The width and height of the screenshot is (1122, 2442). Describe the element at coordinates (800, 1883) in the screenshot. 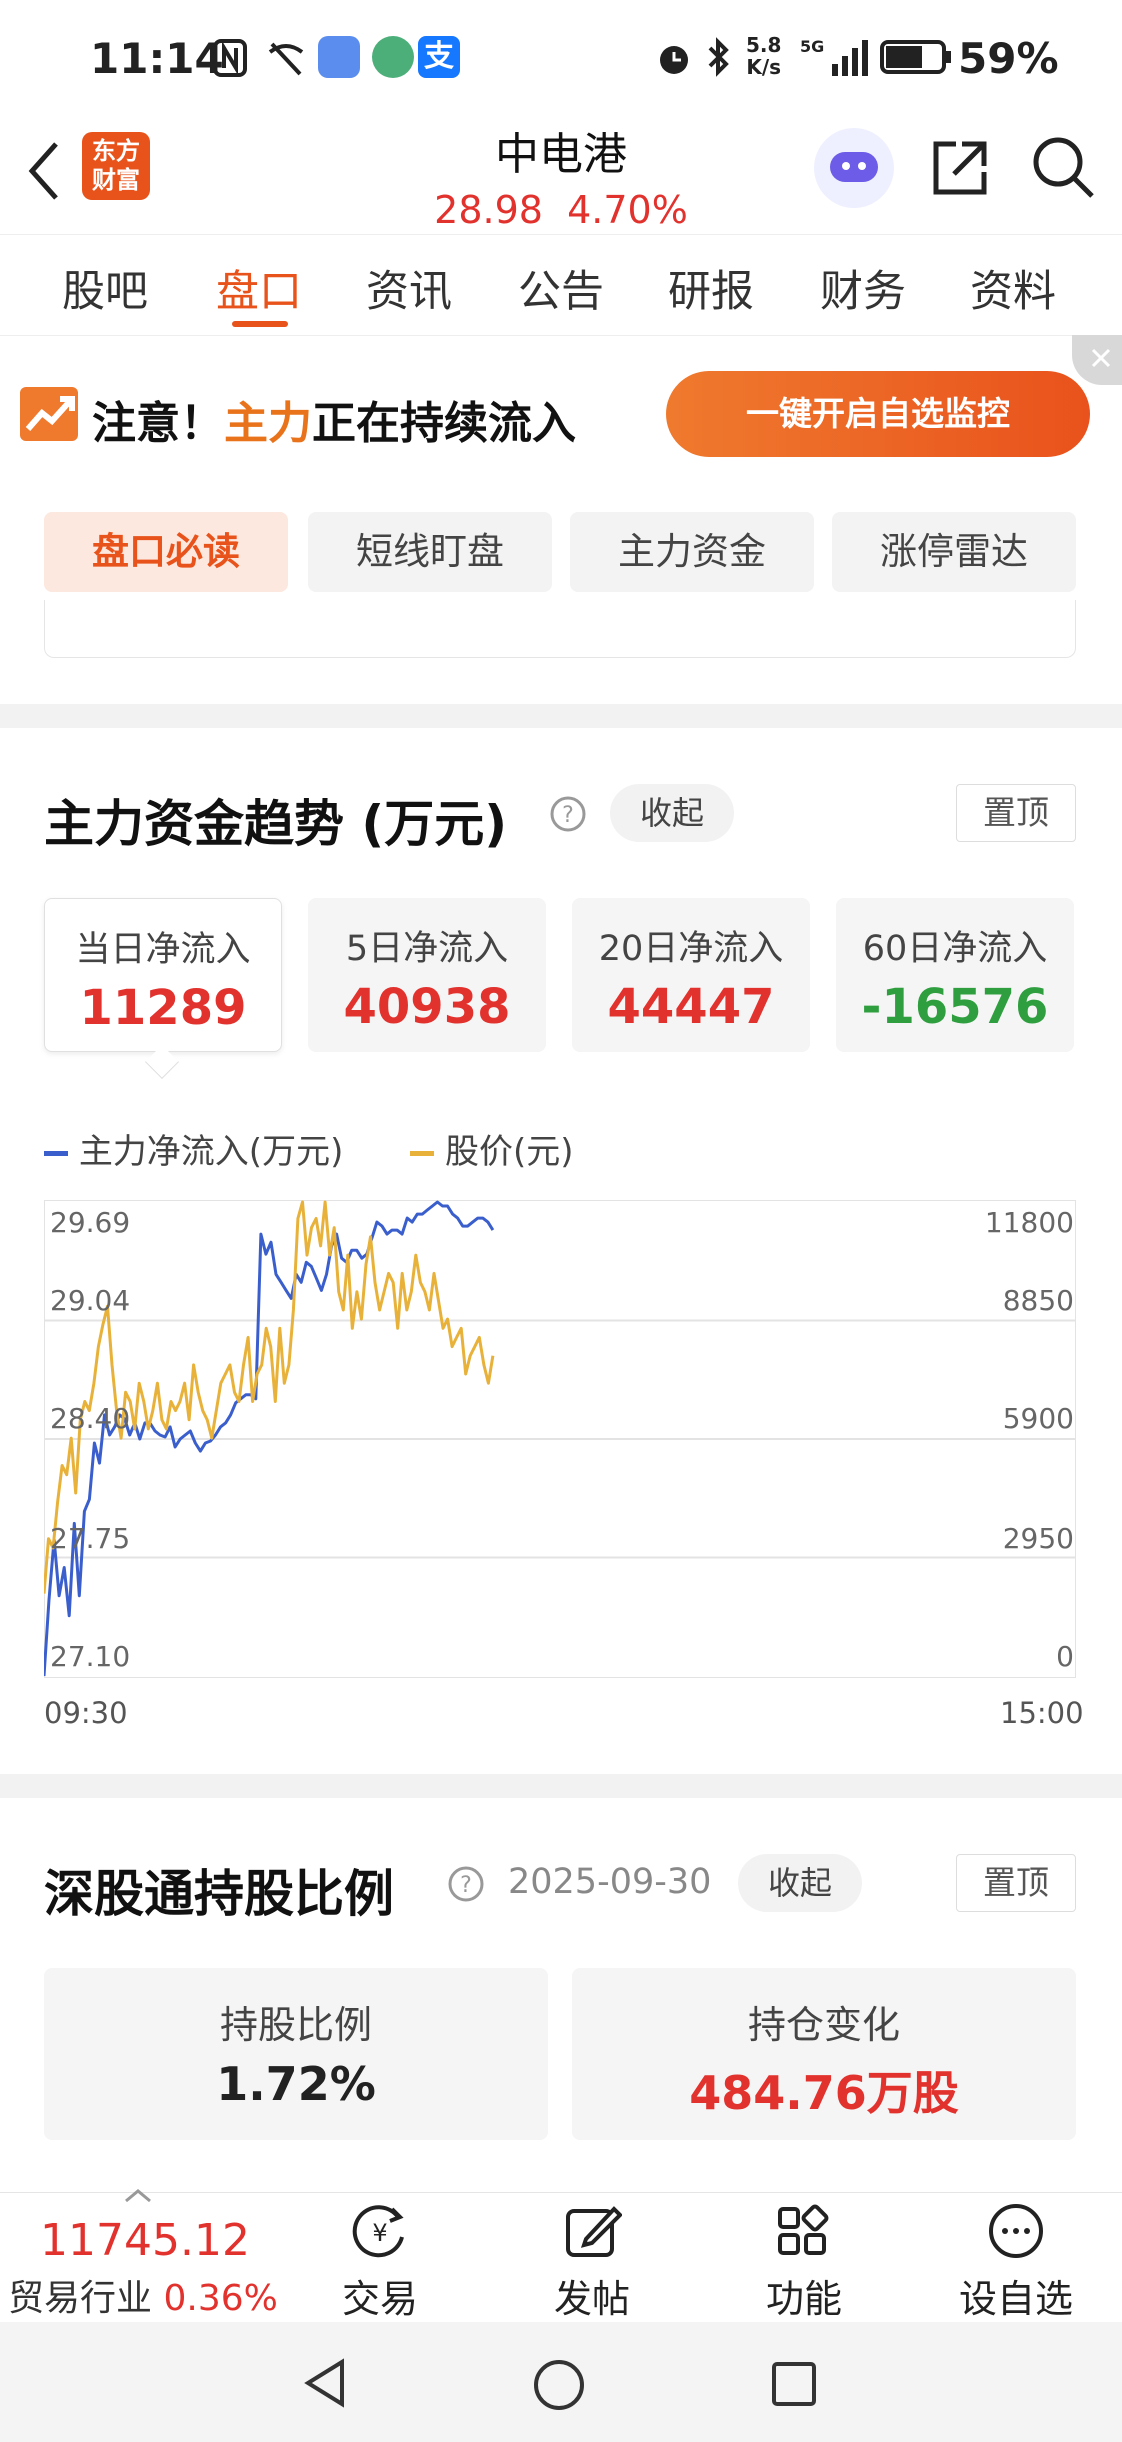

I see `collapse-button-2: 收起` at that location.